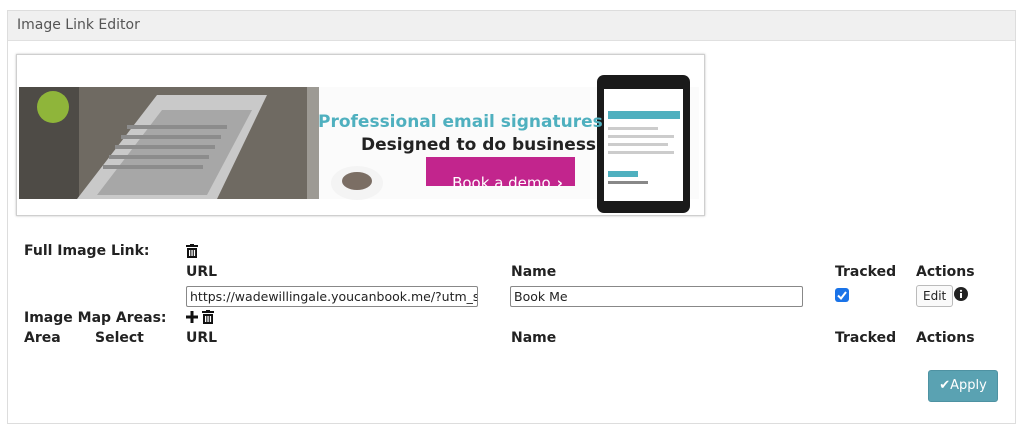 The height and width of the screenshot is (432, 1024). I want to click on map-name-header: Name, so click(534, 338).